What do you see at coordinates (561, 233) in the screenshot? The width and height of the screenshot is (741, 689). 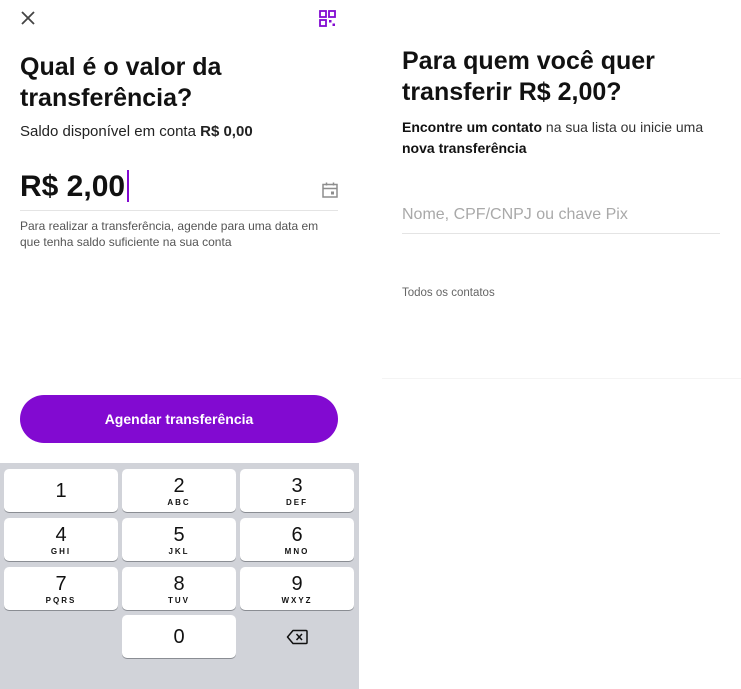 I see `search-underline` at bounding box center [561, 233].